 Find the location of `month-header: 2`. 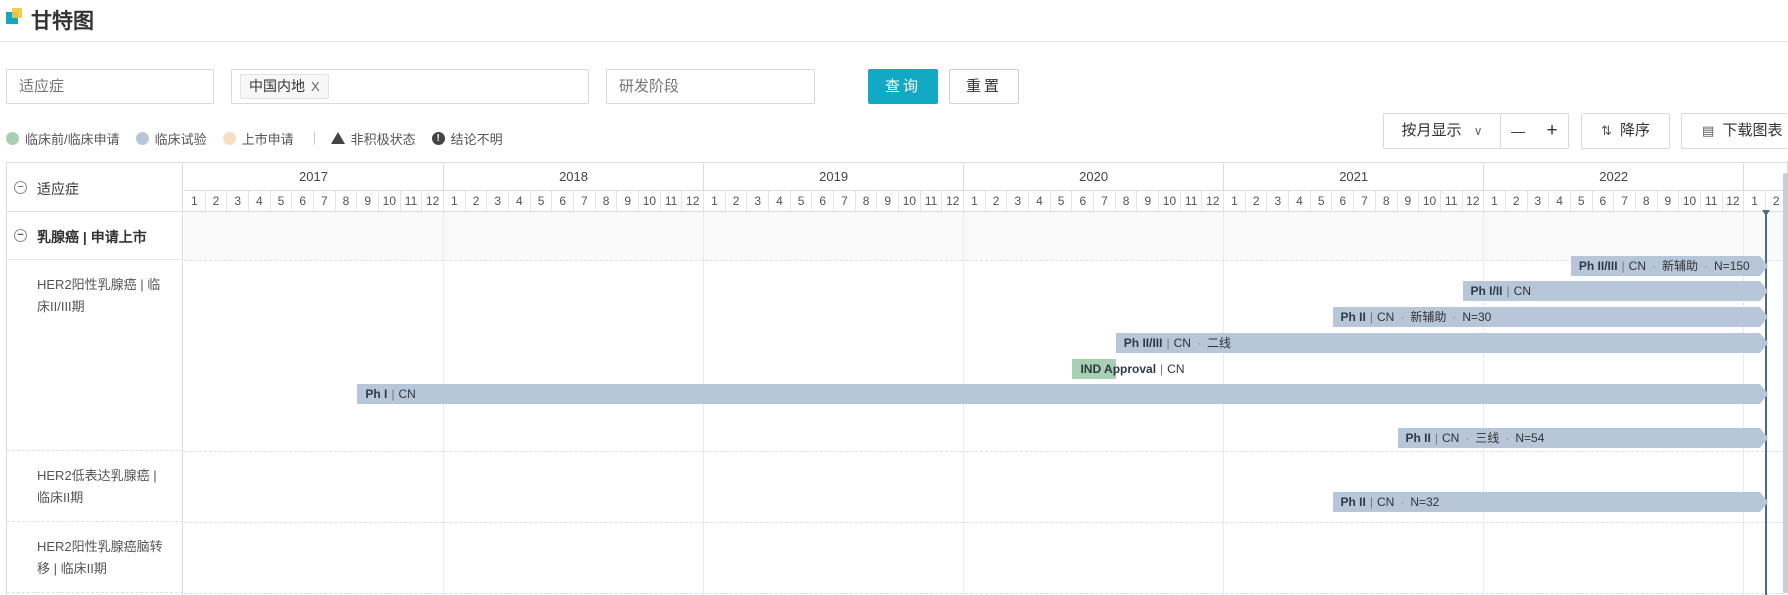

month-header: 2 is located at coordinates (476, 201).